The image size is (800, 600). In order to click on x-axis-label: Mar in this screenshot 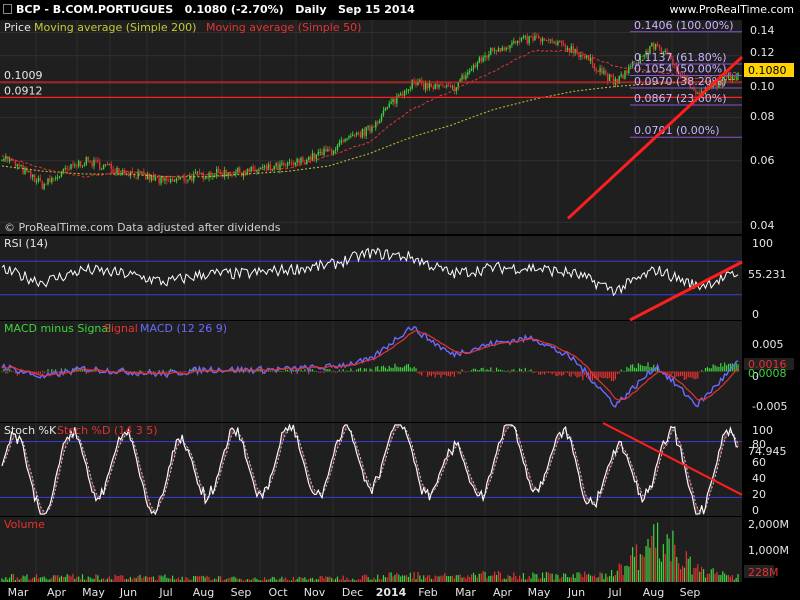, I will do `click(465, 592)`.